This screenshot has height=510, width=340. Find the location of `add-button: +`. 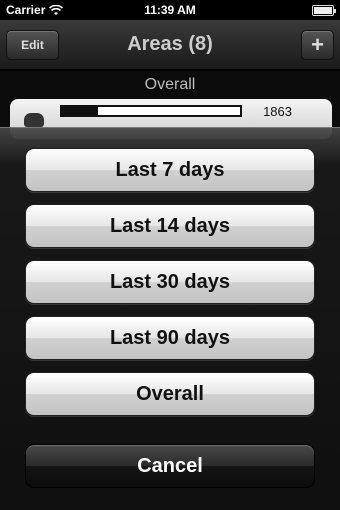

add-button: + is located at coordinates (317, 45).